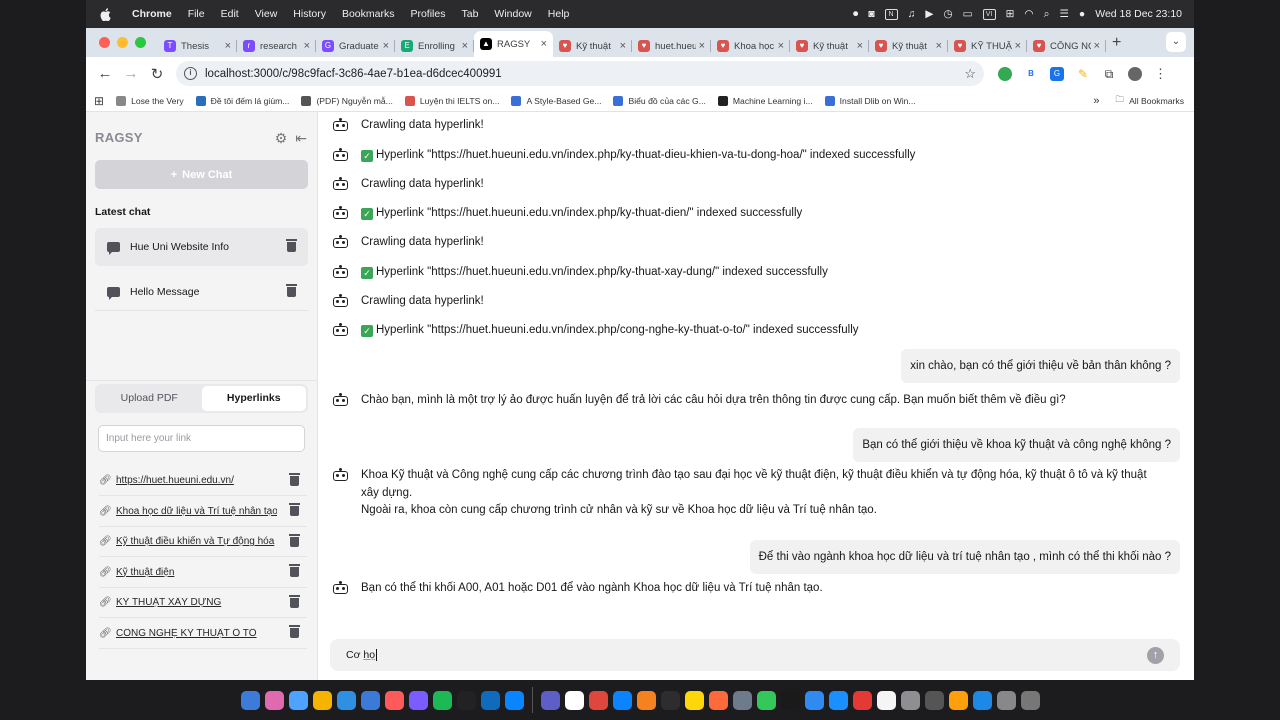 The image size is (1280, 720). Describe the element at coordinates (968, 14) in the screenshot. I see `battery-icon: ▭` at that location.